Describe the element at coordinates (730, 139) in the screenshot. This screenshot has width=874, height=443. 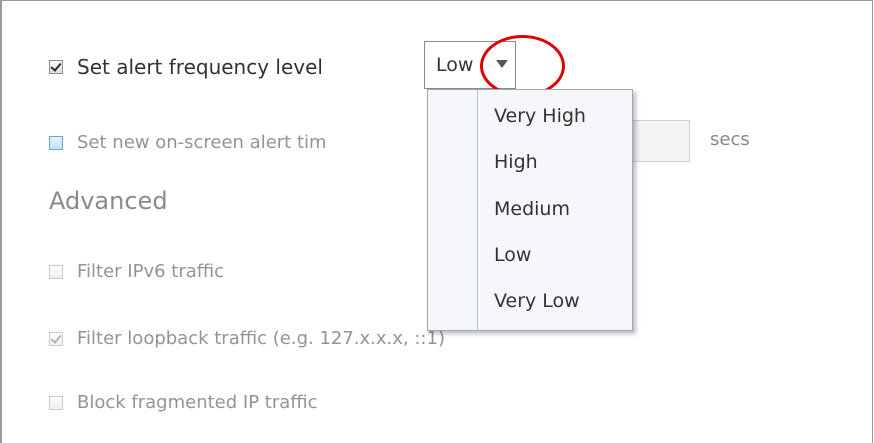
I see `secs-label: secs` at that location.